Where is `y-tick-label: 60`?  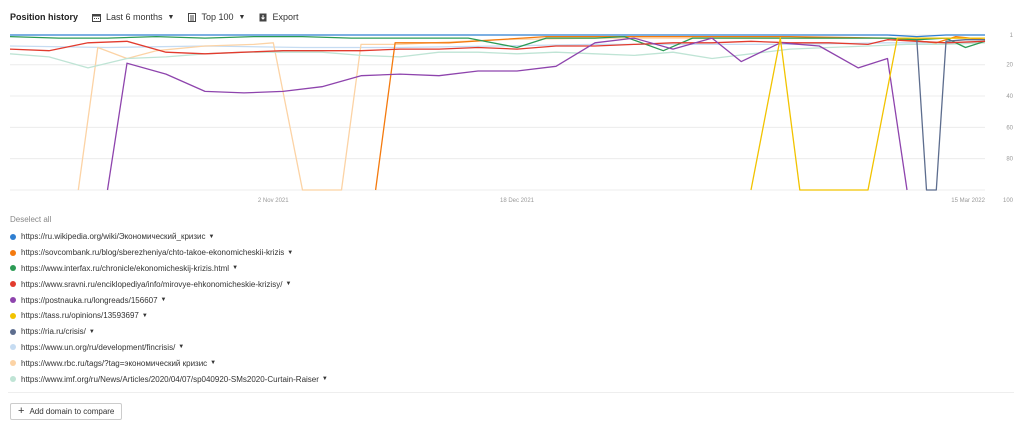
y-tick-label: 60 is located at coordinates (1009, 128).